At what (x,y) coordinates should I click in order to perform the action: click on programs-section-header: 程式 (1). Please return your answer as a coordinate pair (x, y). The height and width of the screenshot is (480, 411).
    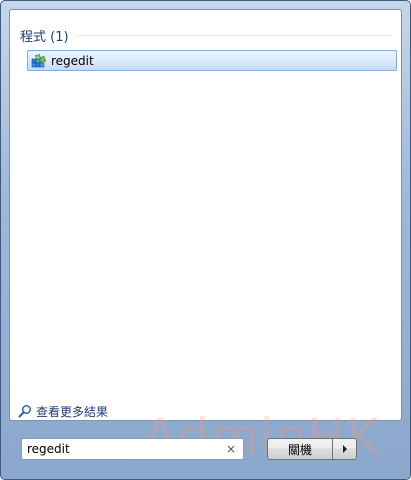
    Looking at the image, I should click on (205, 36).